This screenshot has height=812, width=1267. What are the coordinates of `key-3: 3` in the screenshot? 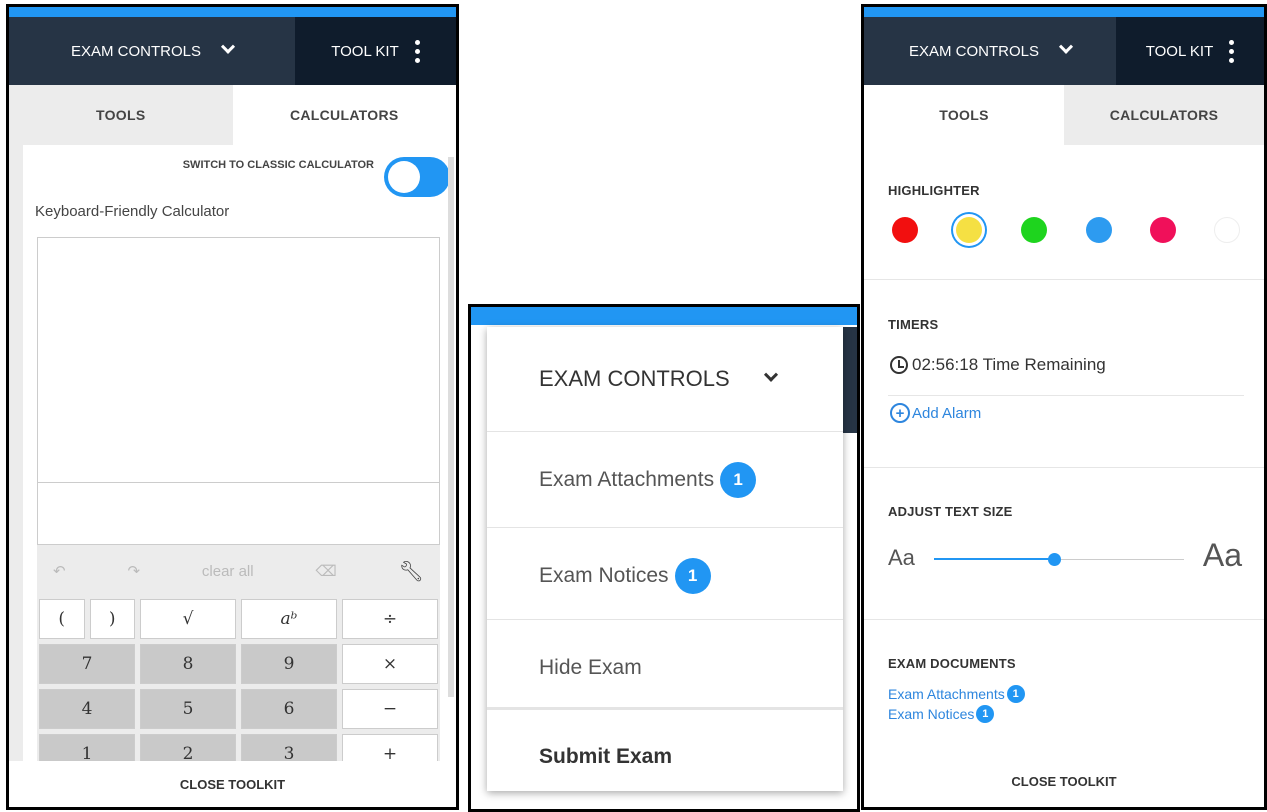 It's located at (289, 748).